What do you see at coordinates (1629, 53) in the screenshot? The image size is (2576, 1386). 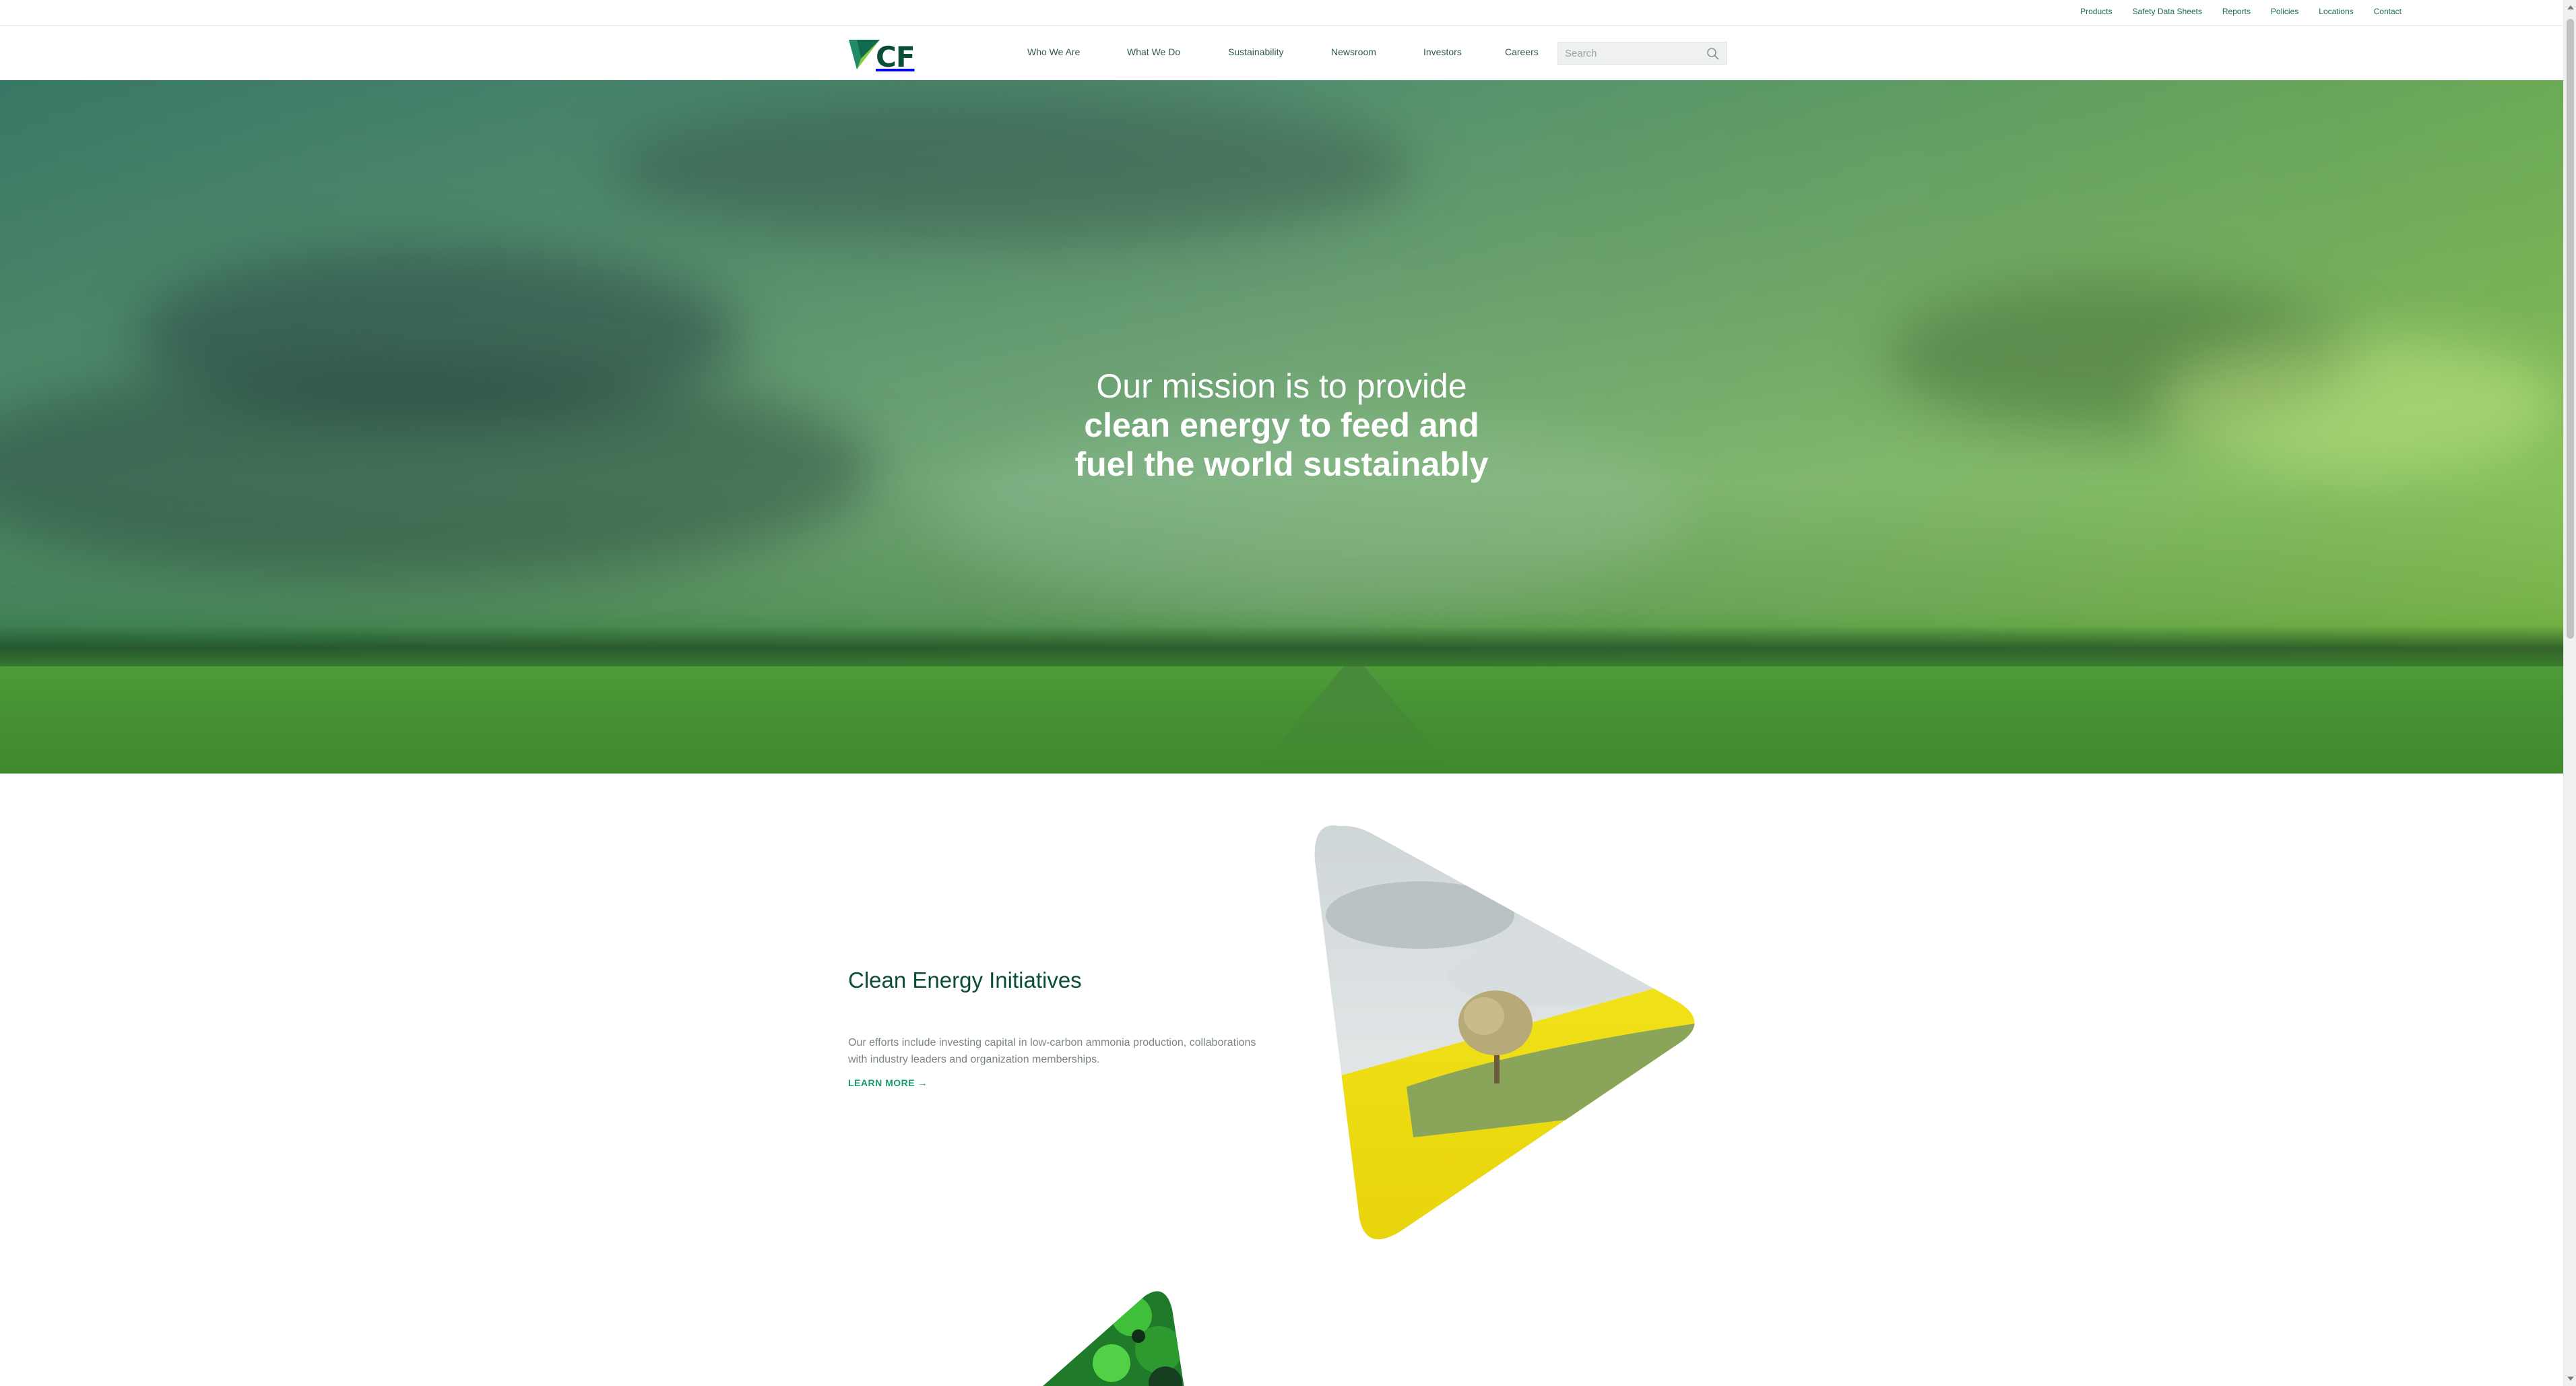 I see `search-input` at bounding box center [1629, 53].